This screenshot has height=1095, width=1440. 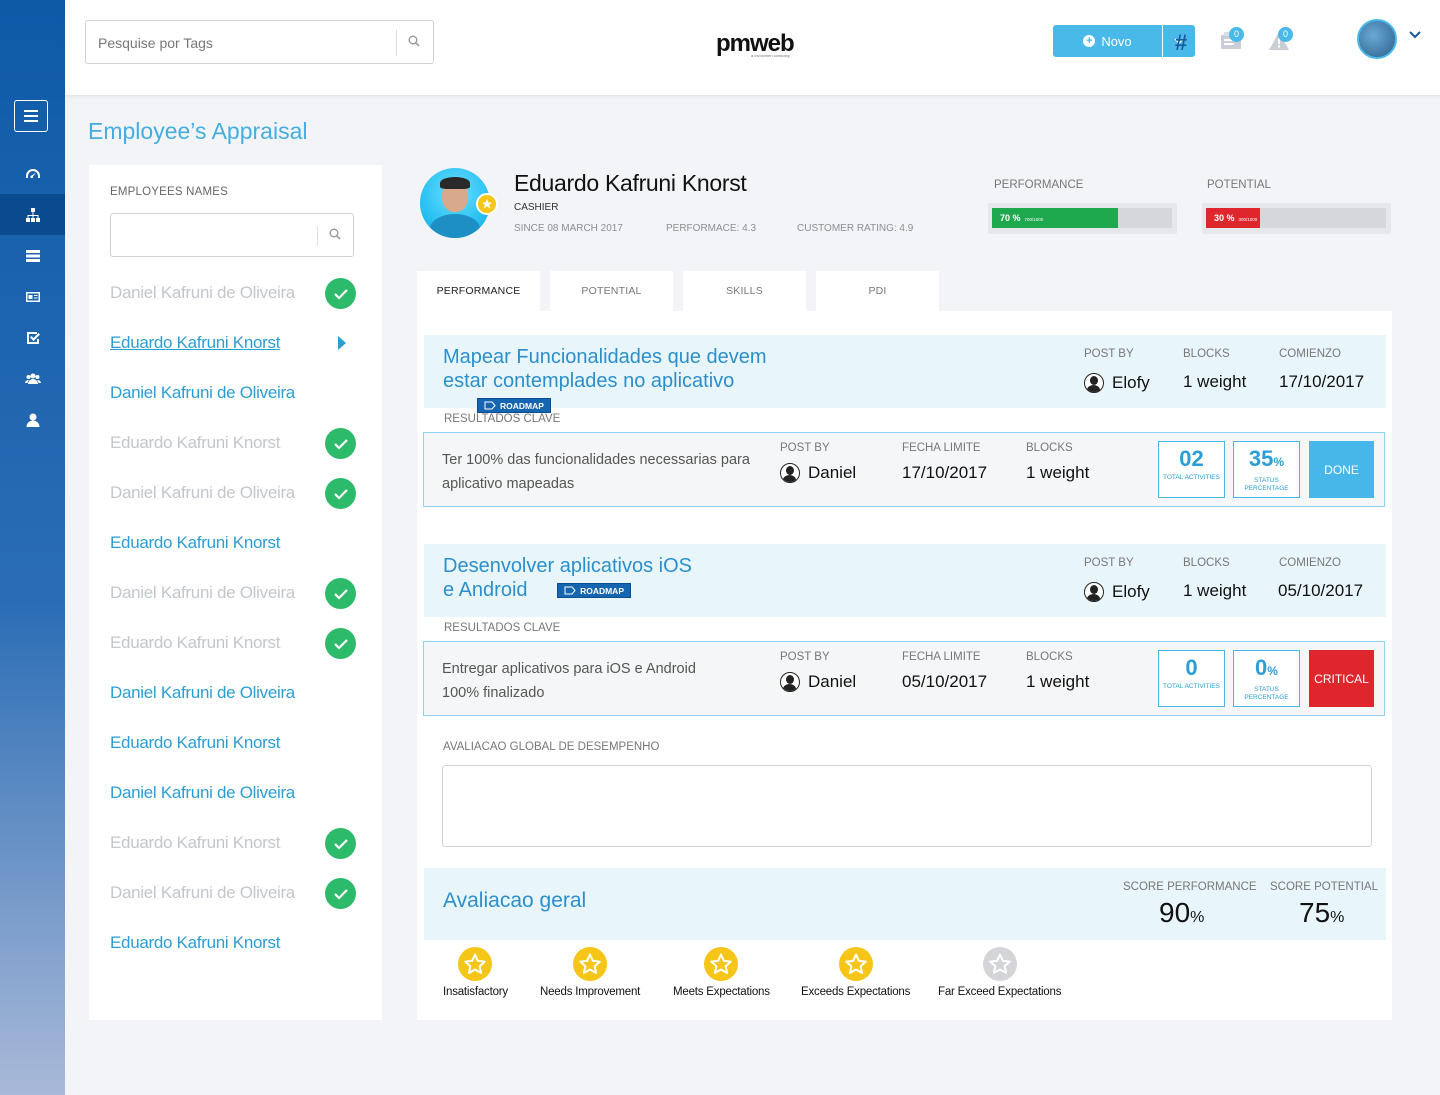 I want to click on rating-option: Meets Expectations, so click(x=721, y=972).